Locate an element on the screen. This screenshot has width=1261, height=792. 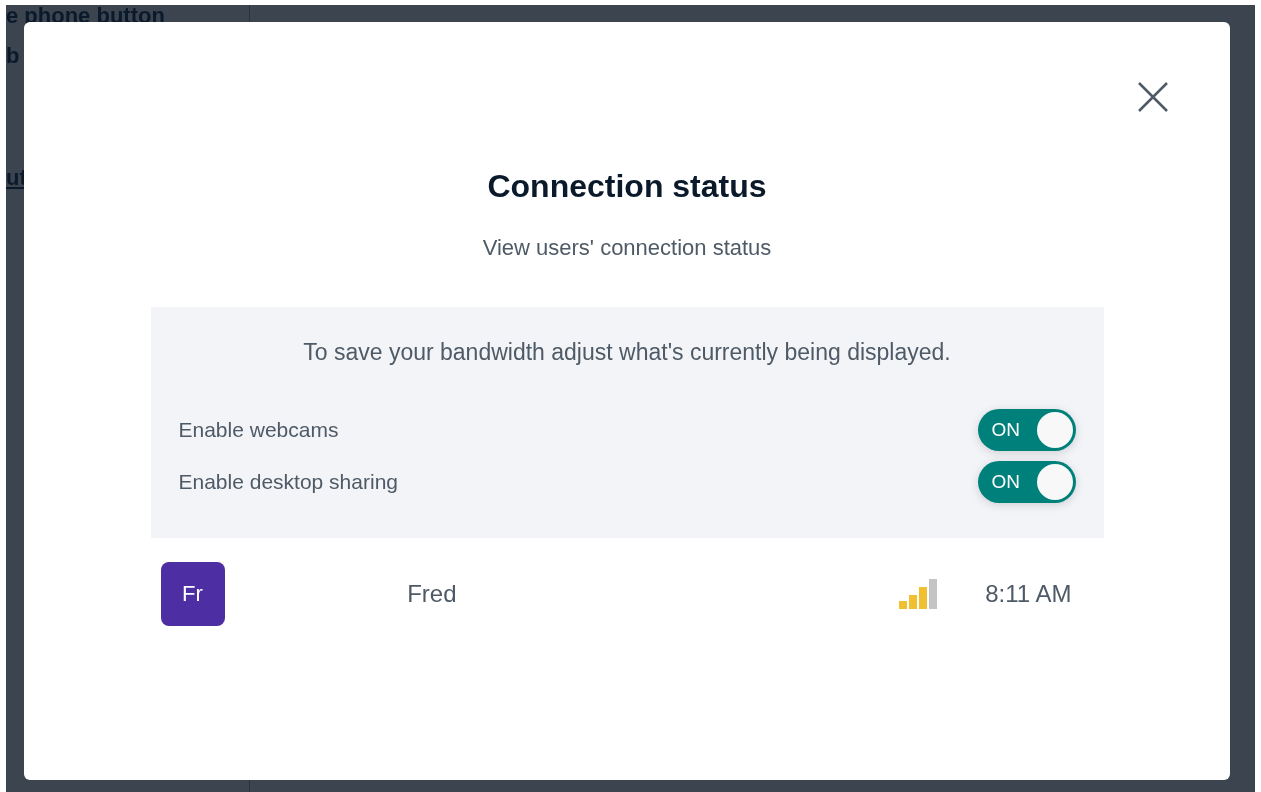
close-button is located at coordinates (1153, 97).